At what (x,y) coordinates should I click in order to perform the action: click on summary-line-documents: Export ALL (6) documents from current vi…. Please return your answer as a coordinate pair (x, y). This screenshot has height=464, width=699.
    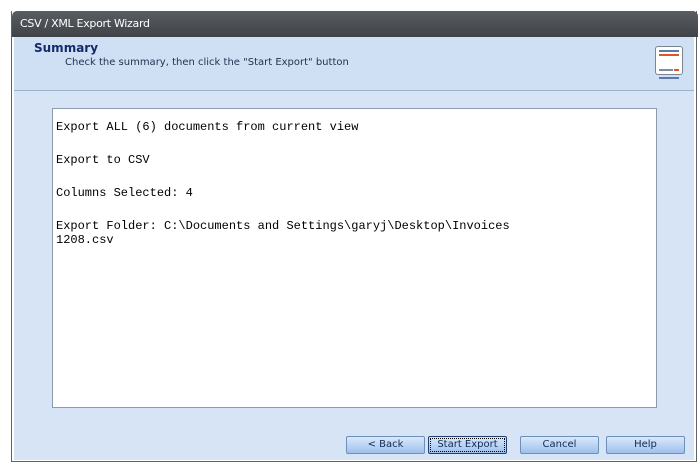
    Looking at the image, I should click on (207, 127).